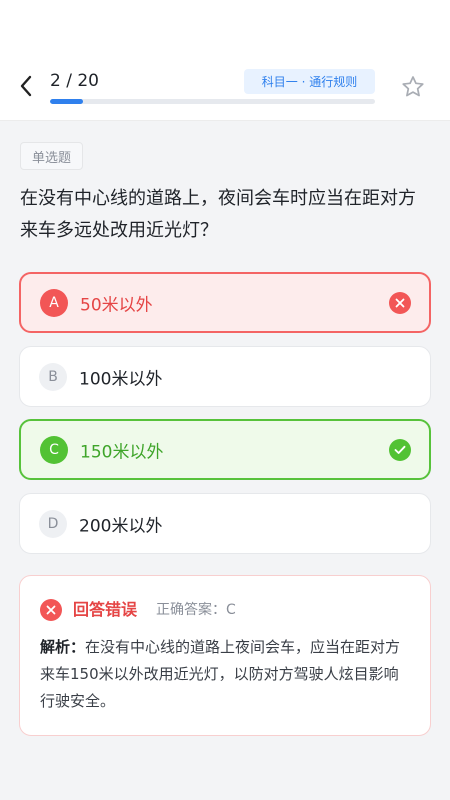 This screenshot has width=450, height=800. Describe the element at coordinates (225, 302) in the screenshot. I see `option-a: A 50米以外` at that location.